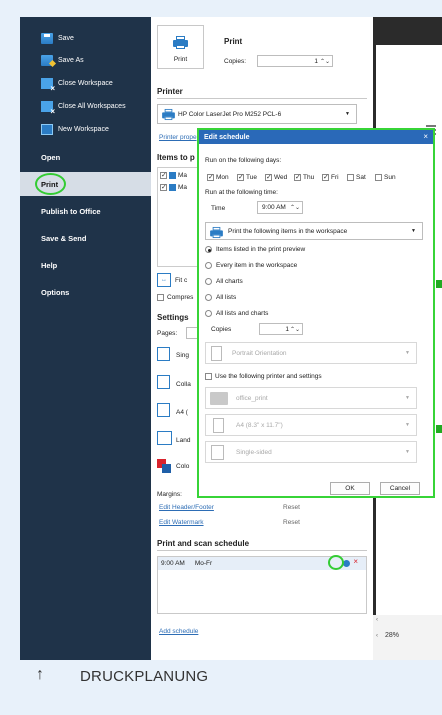 The height and width of the screenshot is (715, 442). What do you see at coordinates (172, 280) in the screenshot?
I see `fit-option: ↔ Fit c` at bounding box center [172, 280].